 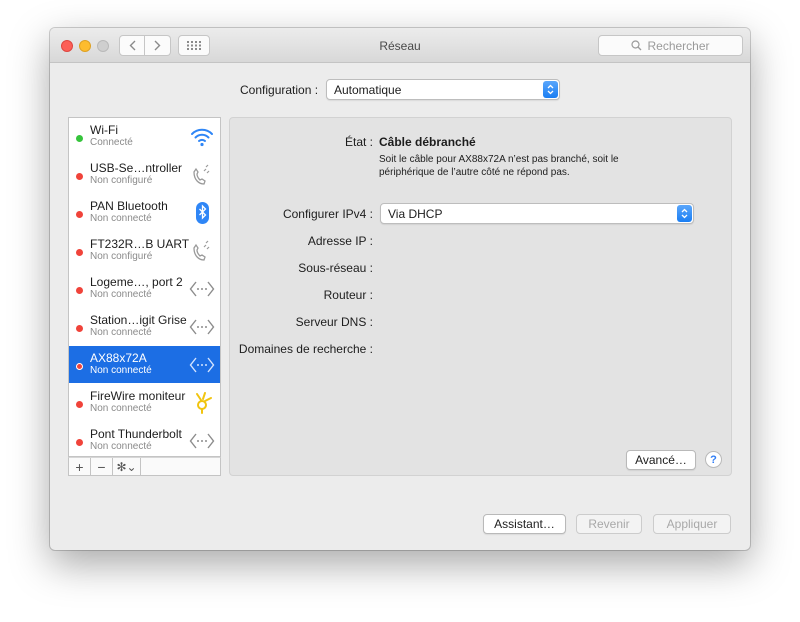 I want to click on bluetooth-icon, so click(x=202, y=213).